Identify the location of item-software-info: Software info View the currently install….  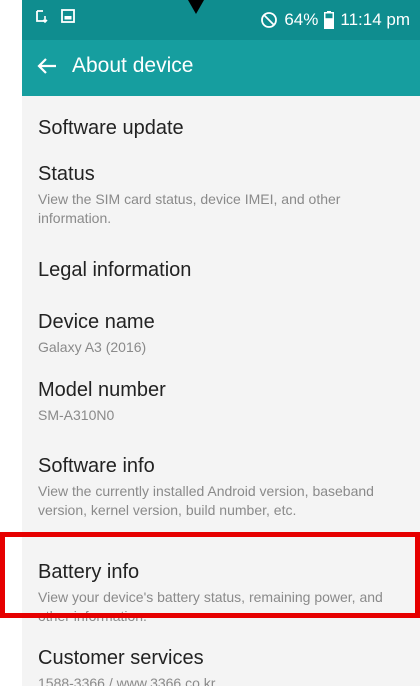
(221, 492).